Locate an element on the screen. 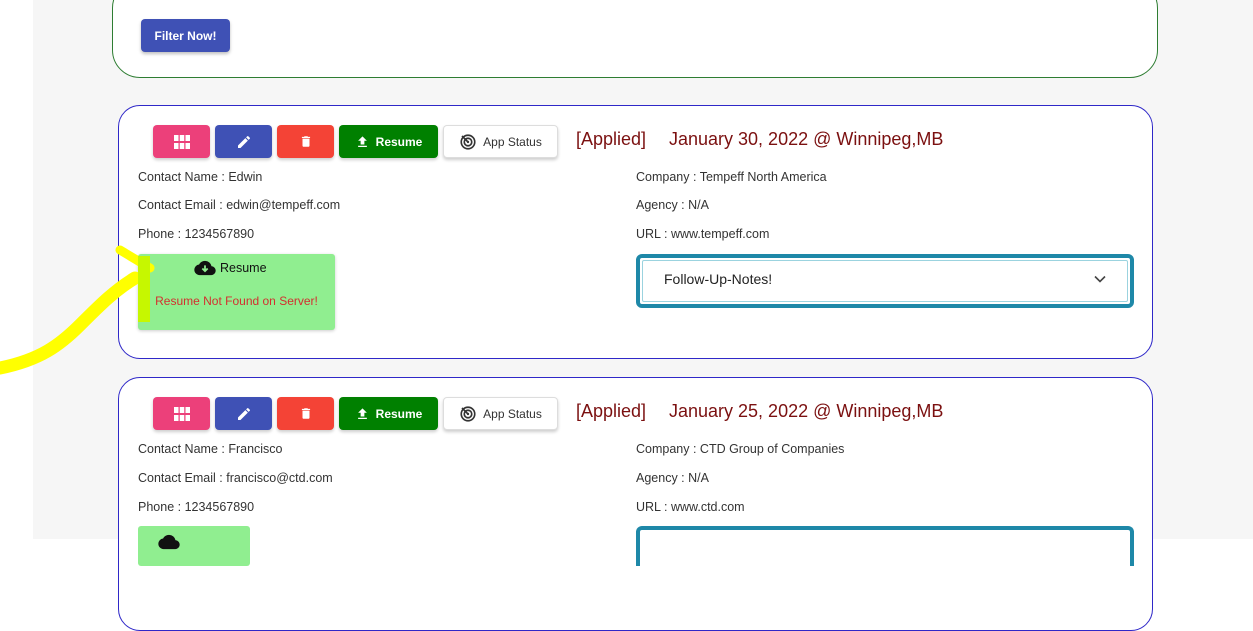  contact-email: Contact Email : francisco@ctd.com is located at coordinates (235, 478).